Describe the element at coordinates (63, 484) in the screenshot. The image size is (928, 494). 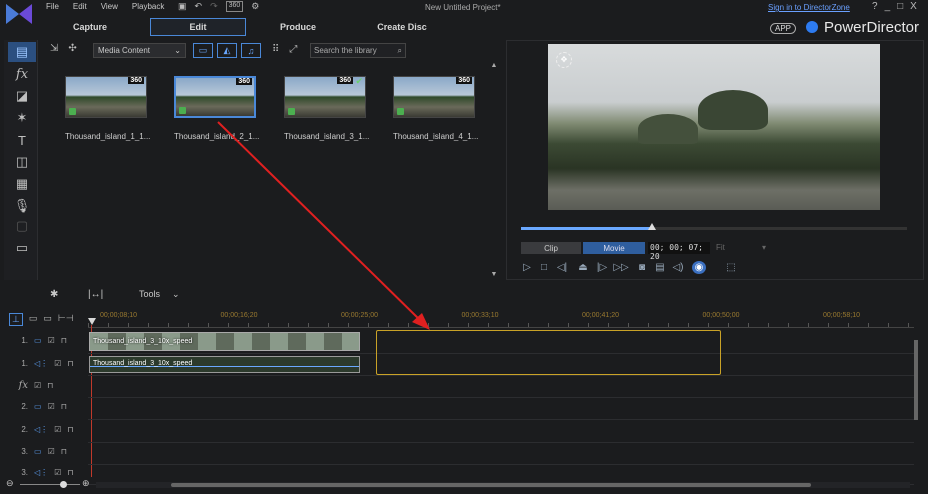
I see `zoom-knob` at that location.